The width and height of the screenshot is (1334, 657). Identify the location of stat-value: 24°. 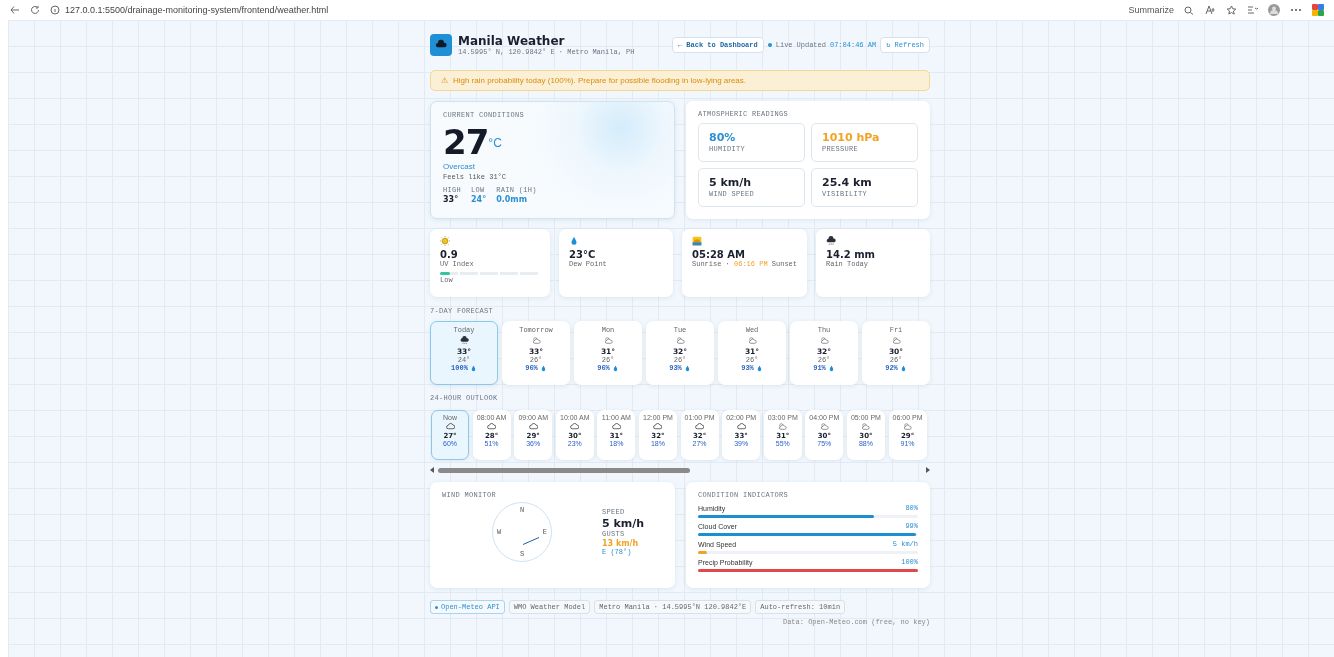
(479, 199).